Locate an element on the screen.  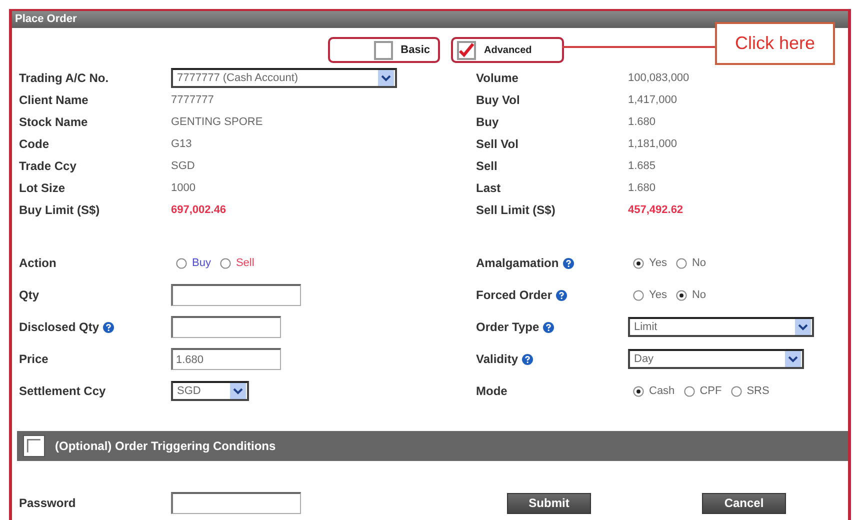
cancel-button: Cancel is located at coordinates (744, 503).